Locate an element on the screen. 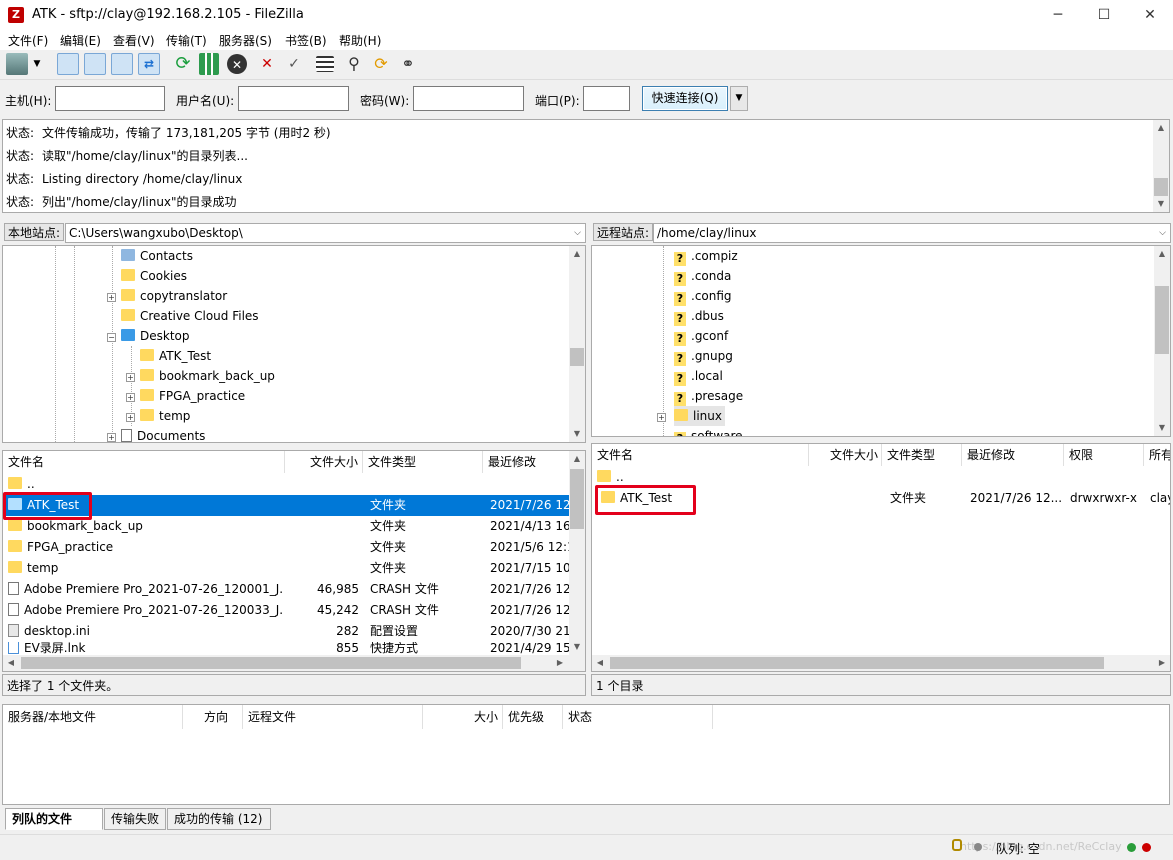 The width and height of the screenshot is (1173, 860). local-list-hscrollbar: ◀ ▶ is located at coordinates (294, 663).